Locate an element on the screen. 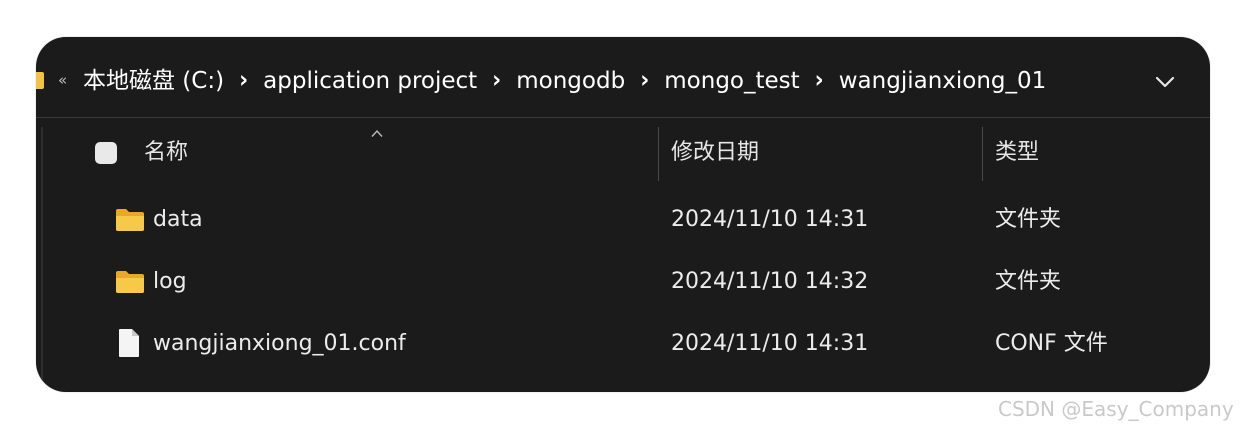  breadcrumb-item-mongodb: mongodb is located at coordinates (570, 81).